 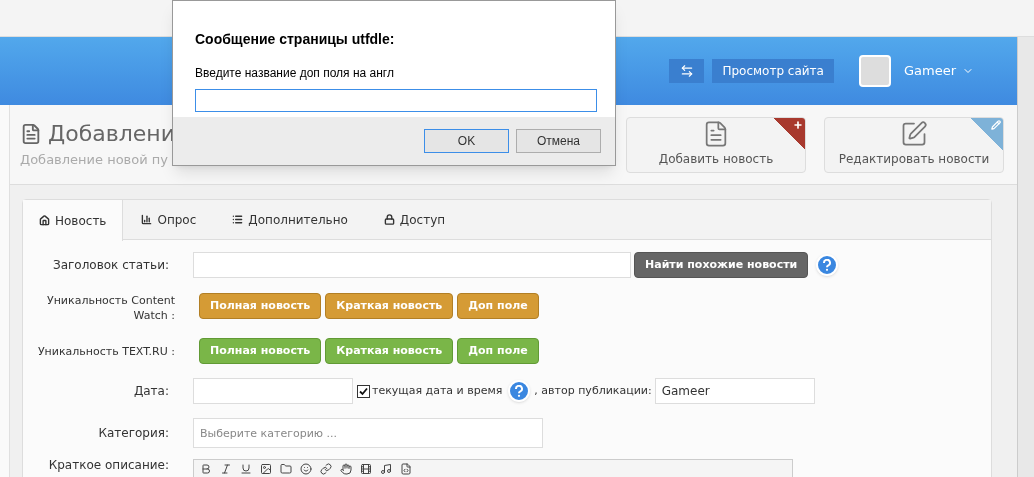 What do you see at coordinates (734, 391) in the screenshot?
I see `author-input: Gameer` at bounding box center [734, 391].